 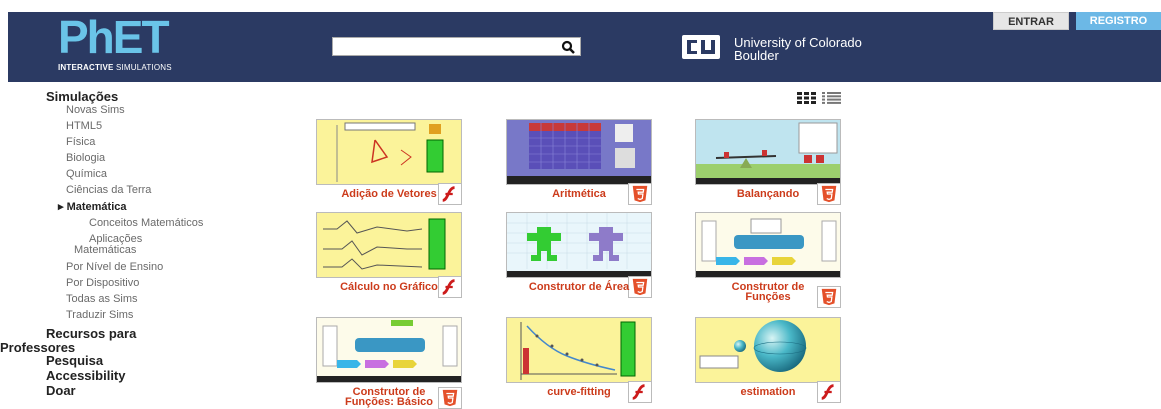 What do you see at coordinates (389, 194) in the screenshot?
I see `sim-title: Adição de Vetores` at bounding box center [389, 194].